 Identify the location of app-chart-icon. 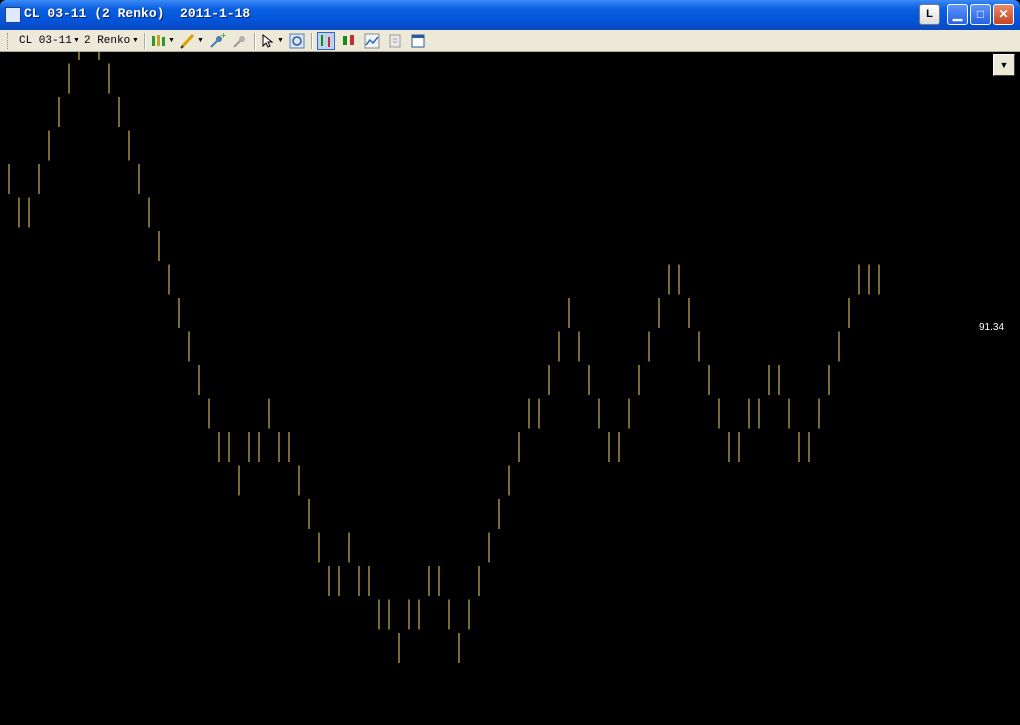
(13, 15).